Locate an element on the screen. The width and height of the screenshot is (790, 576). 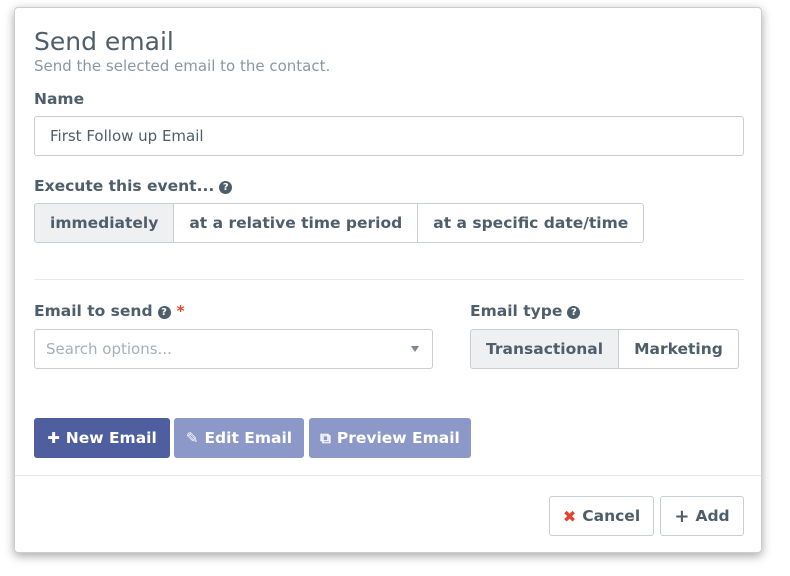
email-type-options: Transactional Marketing is located at coordinates (604, 349).